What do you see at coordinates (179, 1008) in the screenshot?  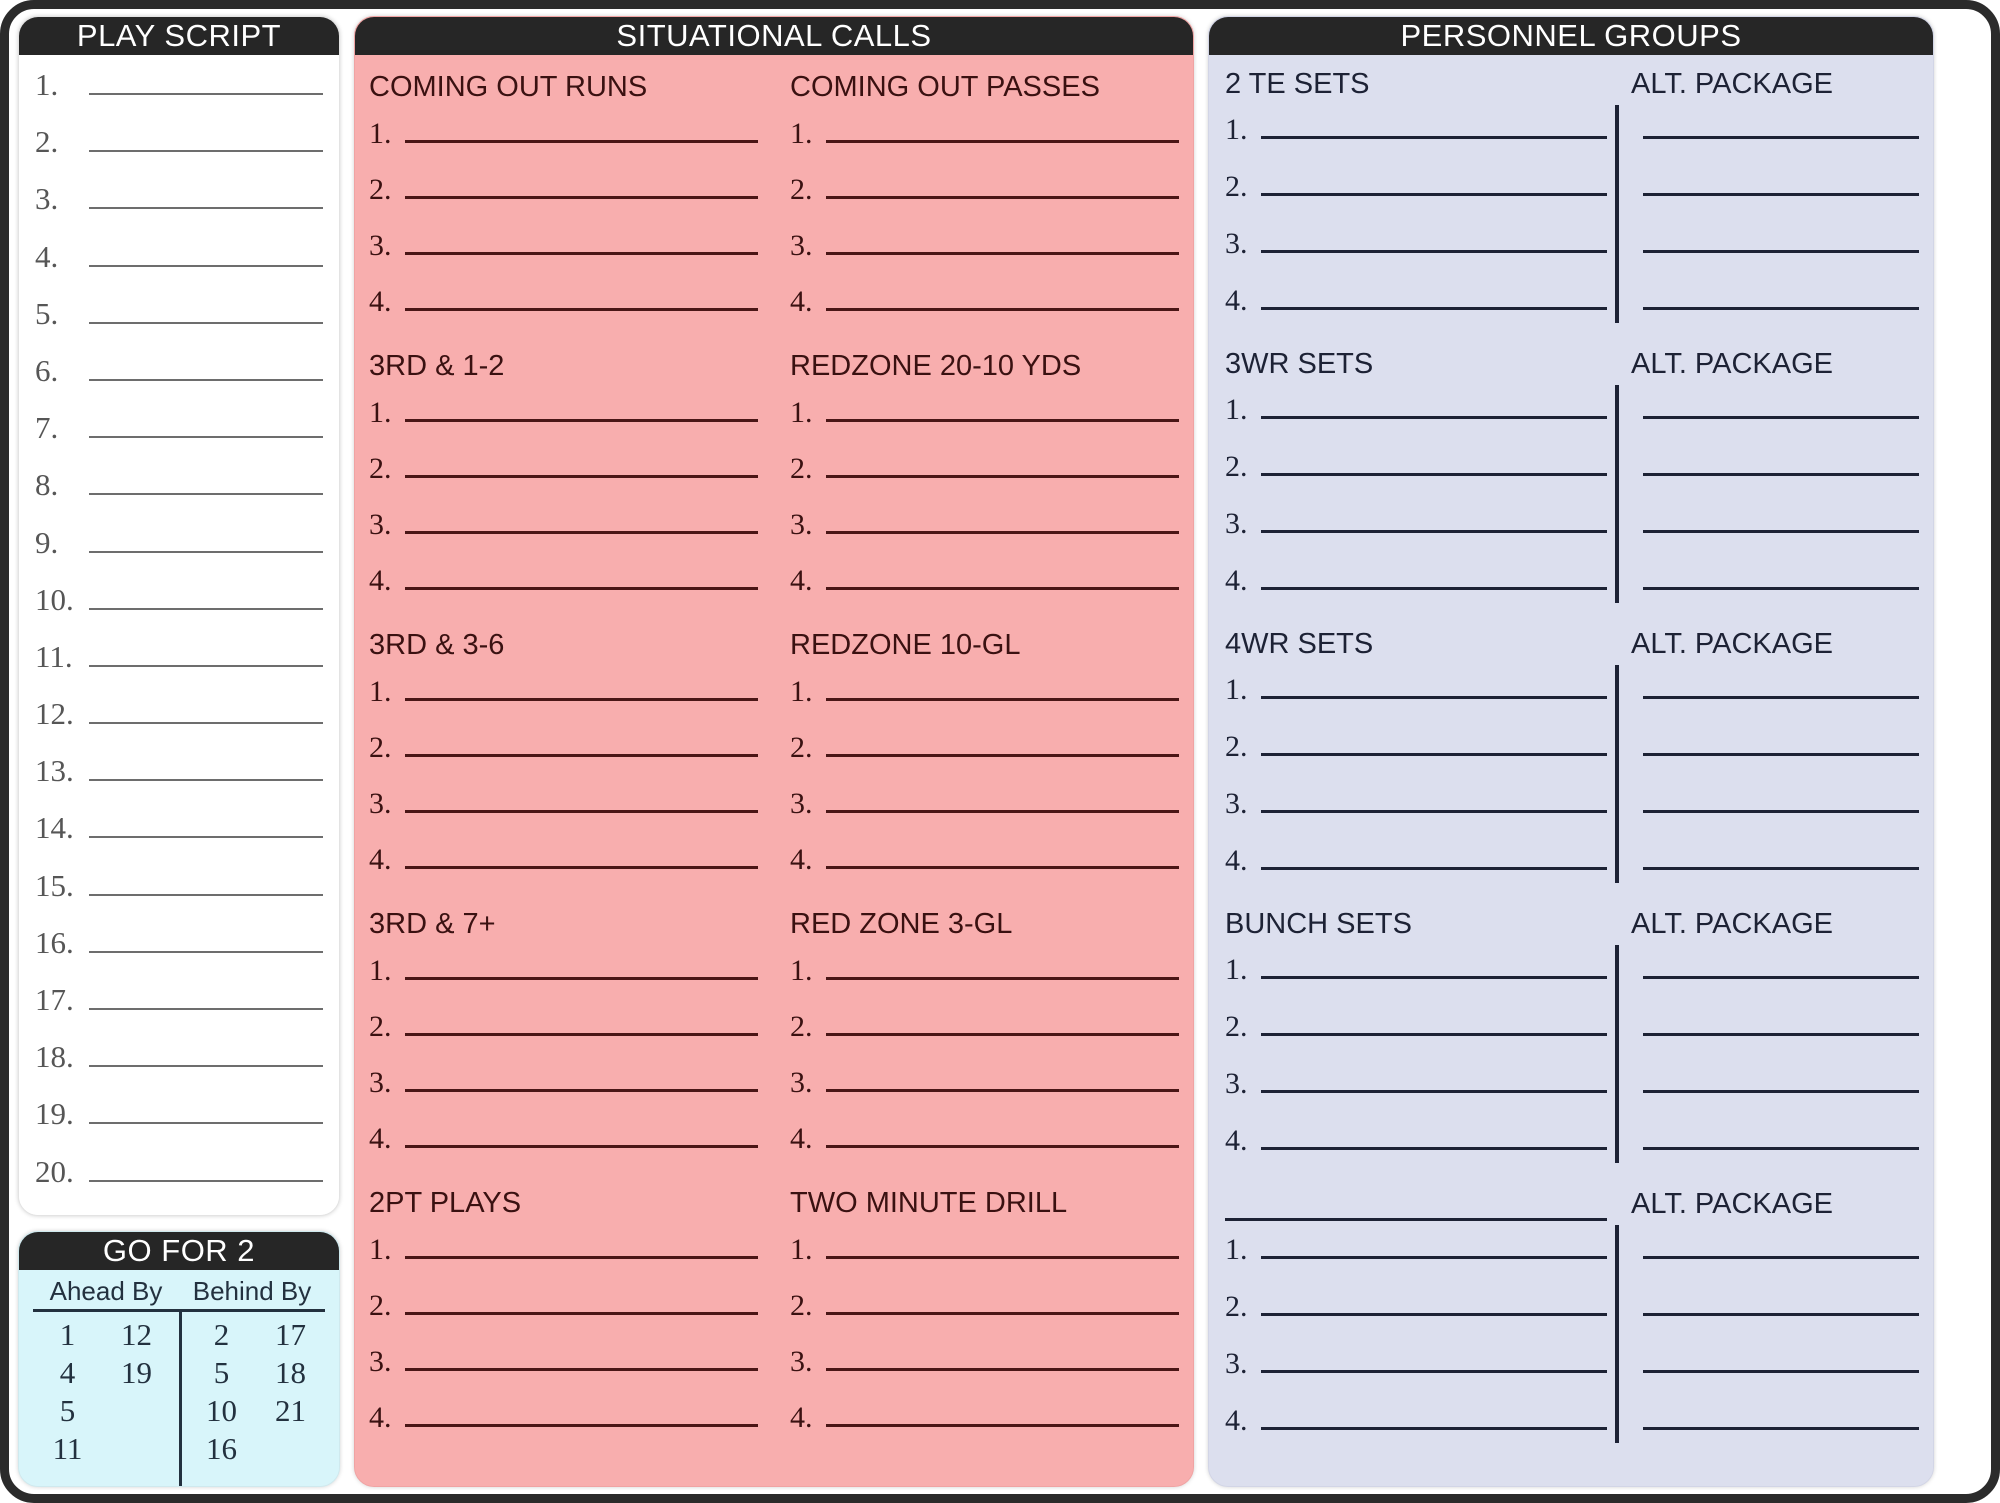 I see `play-script-row: 17.` at bounding box center [179, 1008].